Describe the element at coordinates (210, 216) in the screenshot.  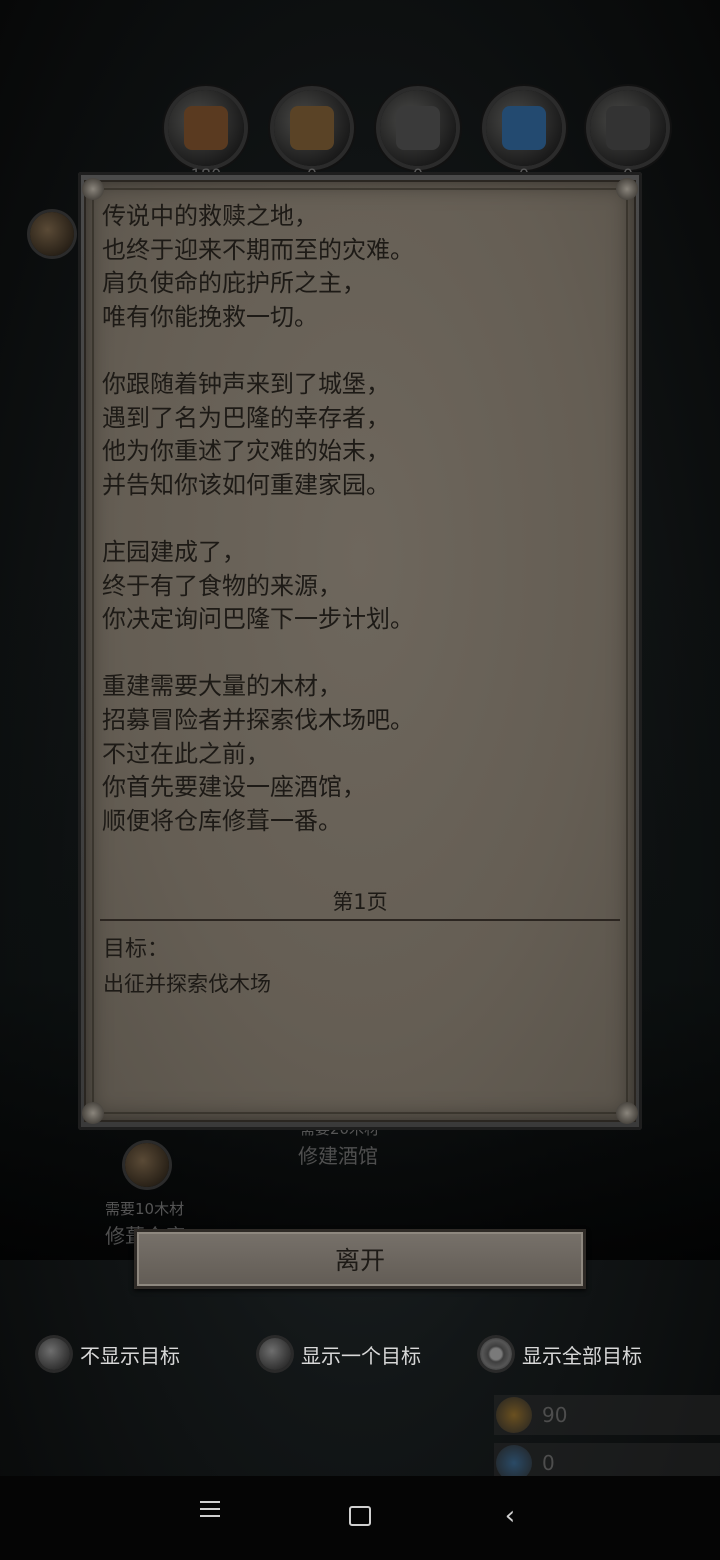
I see `story-line: 传说中的救赎之地，` at that location.